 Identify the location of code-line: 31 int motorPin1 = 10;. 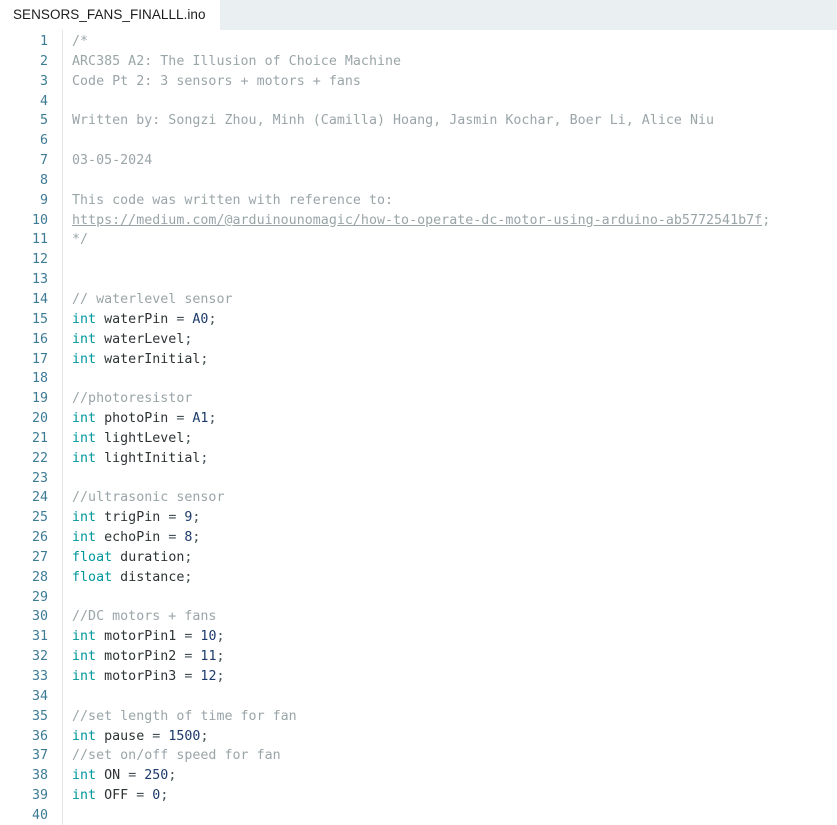
(418, 637).